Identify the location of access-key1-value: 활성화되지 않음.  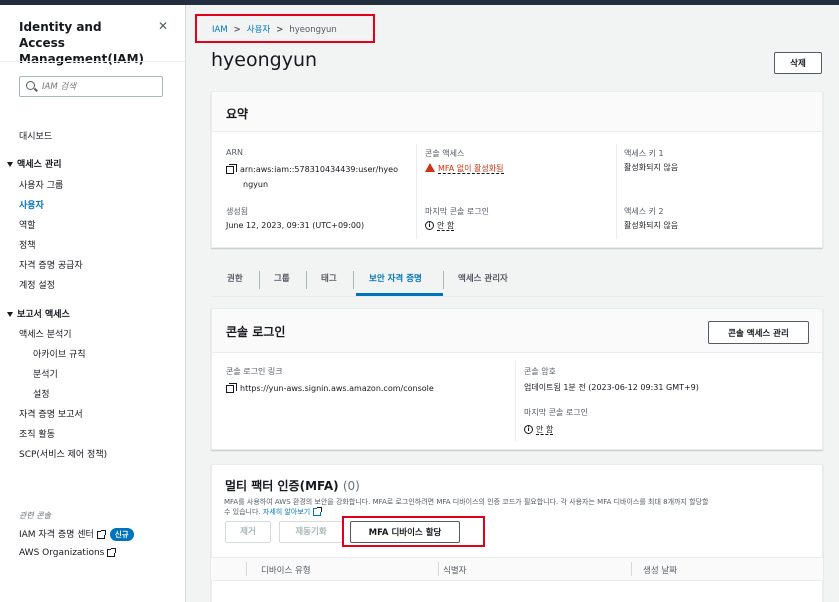
(651, 167).